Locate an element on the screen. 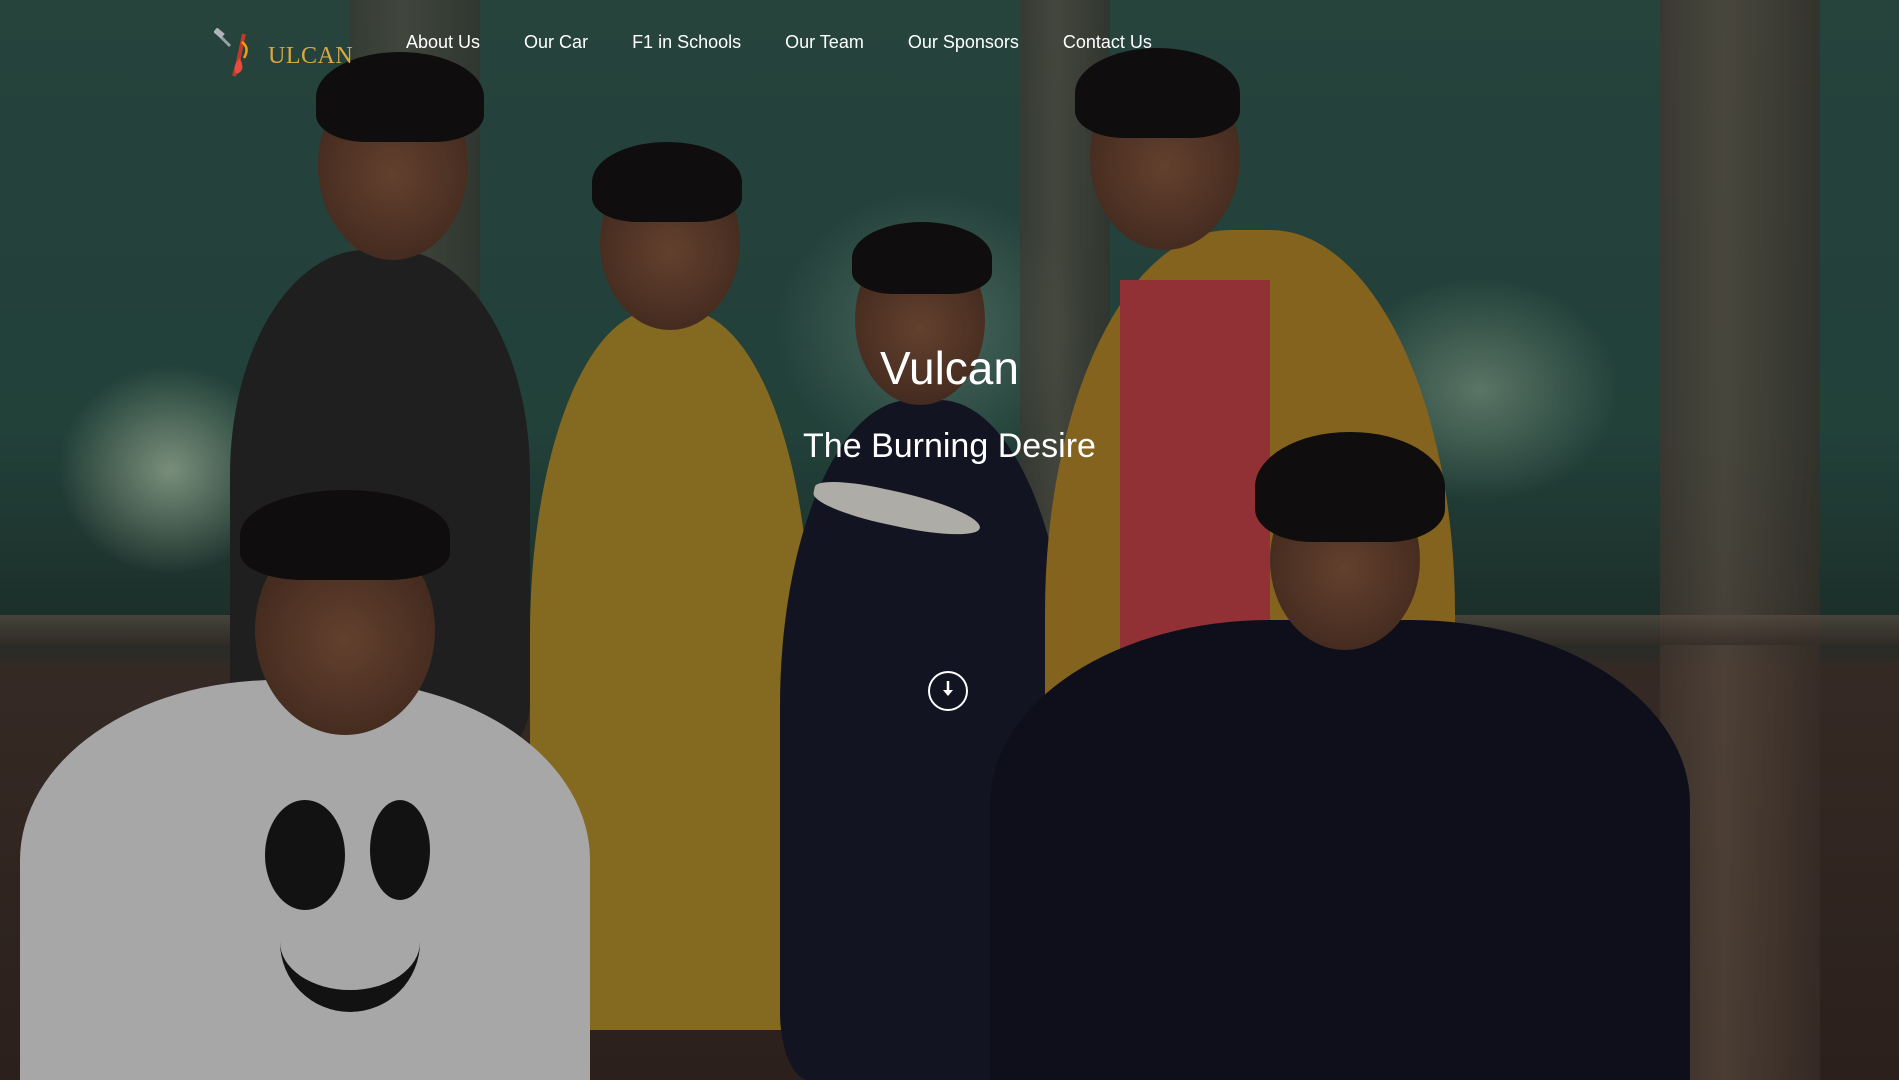  nav-item-f1-in-schools: F1 in Schools is located at coordinates (686, 42).